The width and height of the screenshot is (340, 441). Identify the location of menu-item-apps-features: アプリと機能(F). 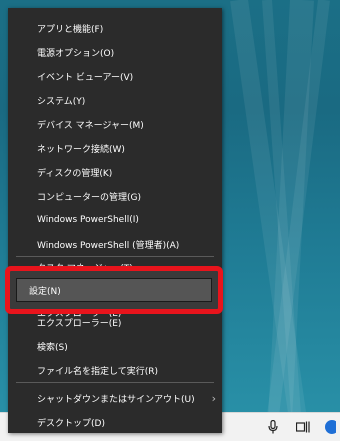
(115, 28).